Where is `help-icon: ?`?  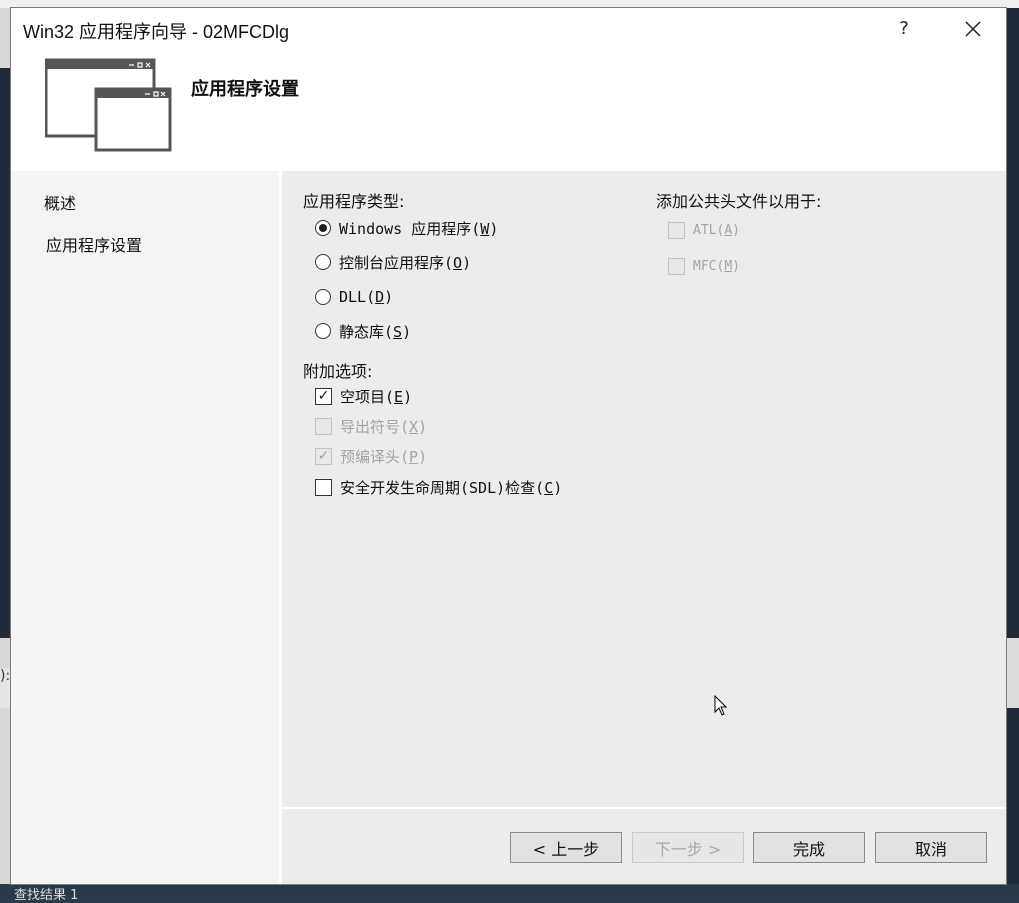
help-icon: ? is located at coordinates (904, 28).